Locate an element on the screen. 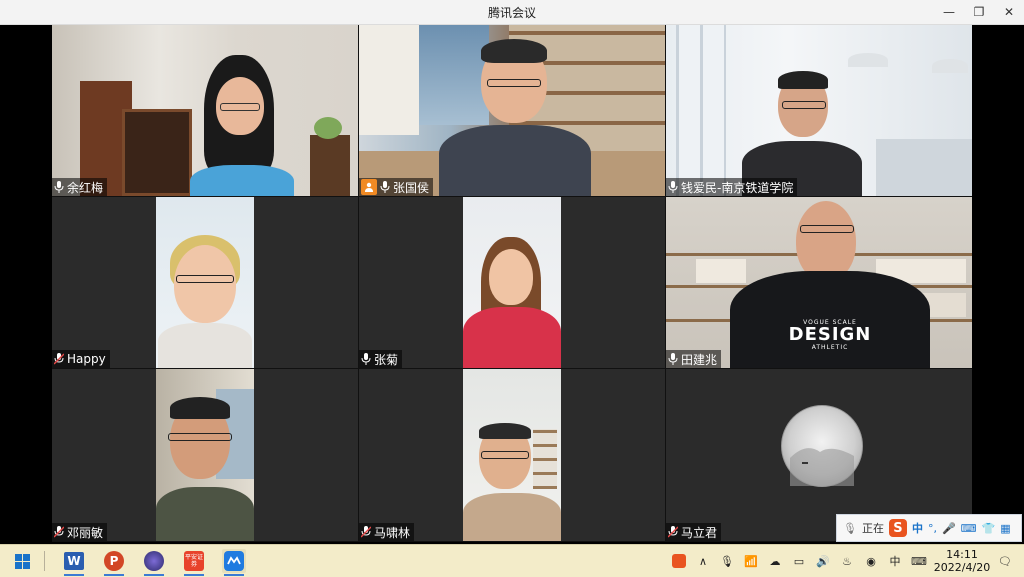 The height and width of the screenshot is (577, 1024). name-tag: 田建兆 is located at coordinates (694, 359).